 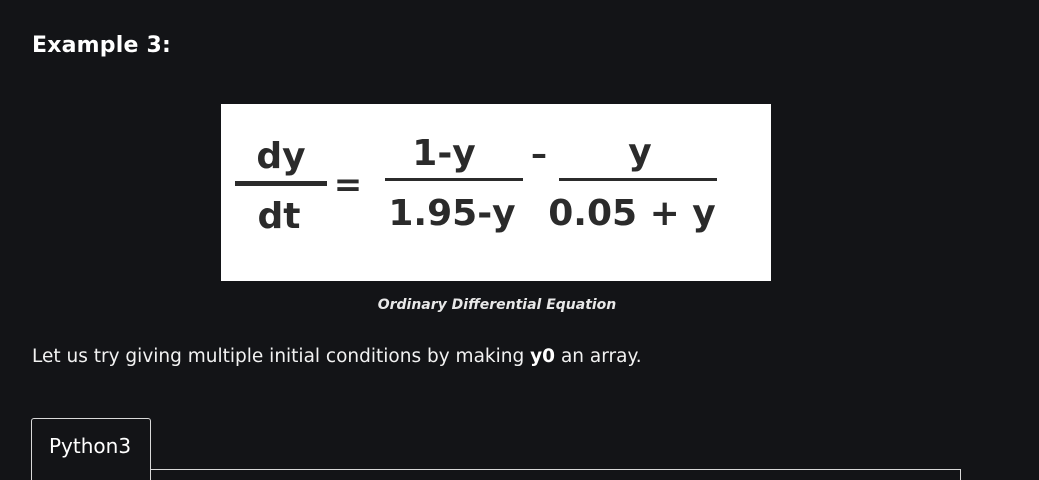 What do you see at coordinates (454, 179) in the screenshot?
I see `term1-fraction-bar` at bounding box center [454, 179].